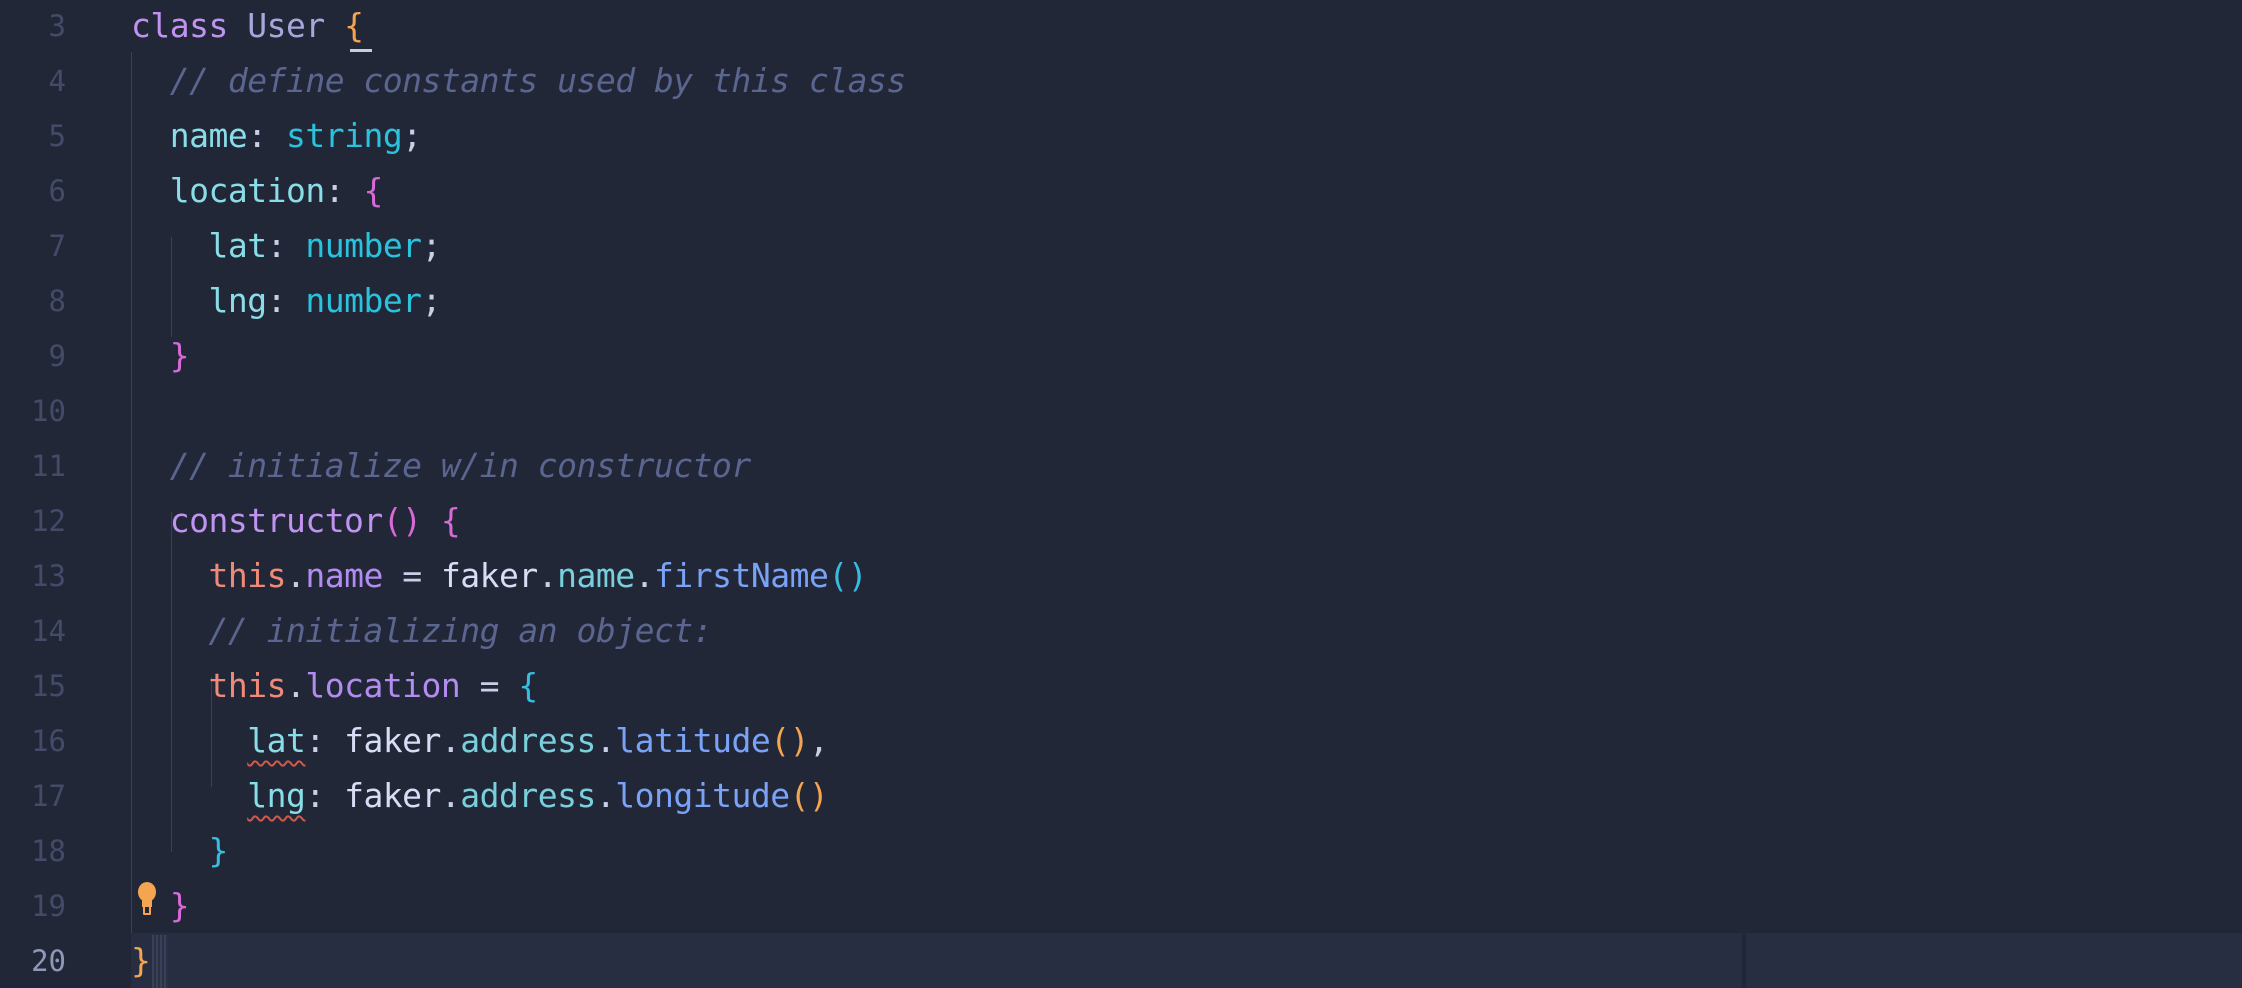 The height and width of the screenshot is (988, 2242). Describe the element at coordinates (160, 961) in the screenshot. I see `text-cursor` at that location.